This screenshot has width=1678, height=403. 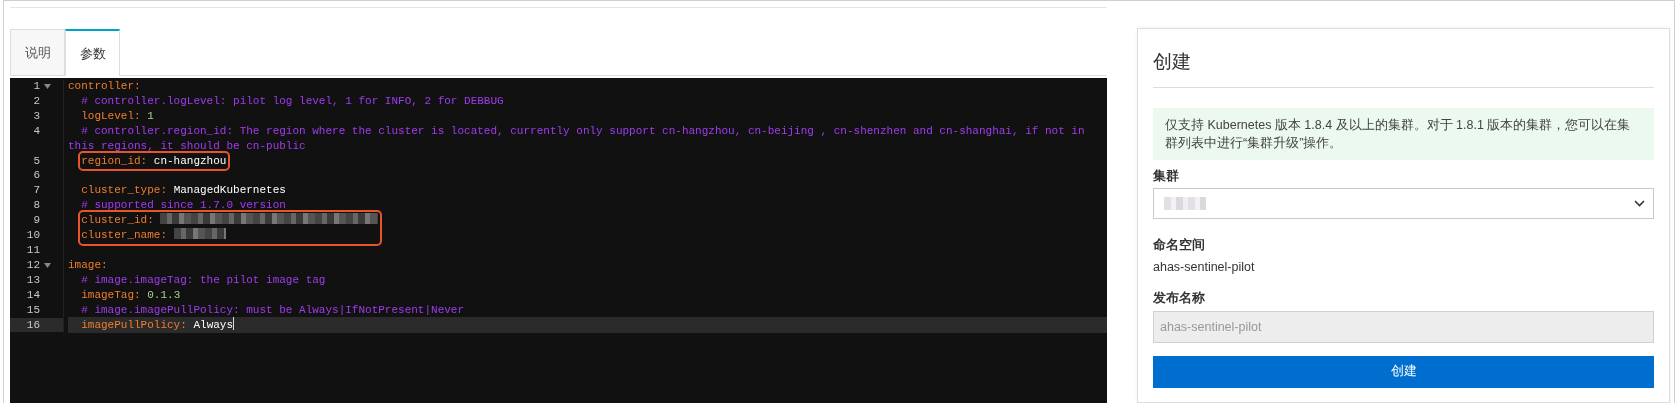 I want to click on create-button: 创建, so click(x=1403, y=371).